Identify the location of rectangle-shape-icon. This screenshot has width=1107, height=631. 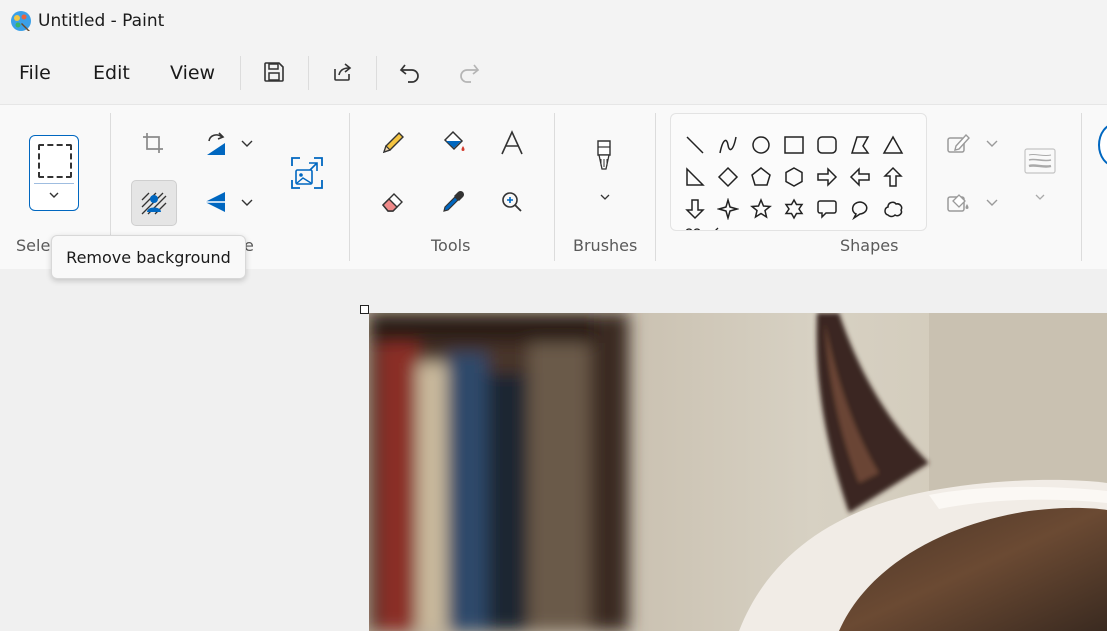
(794, 145).